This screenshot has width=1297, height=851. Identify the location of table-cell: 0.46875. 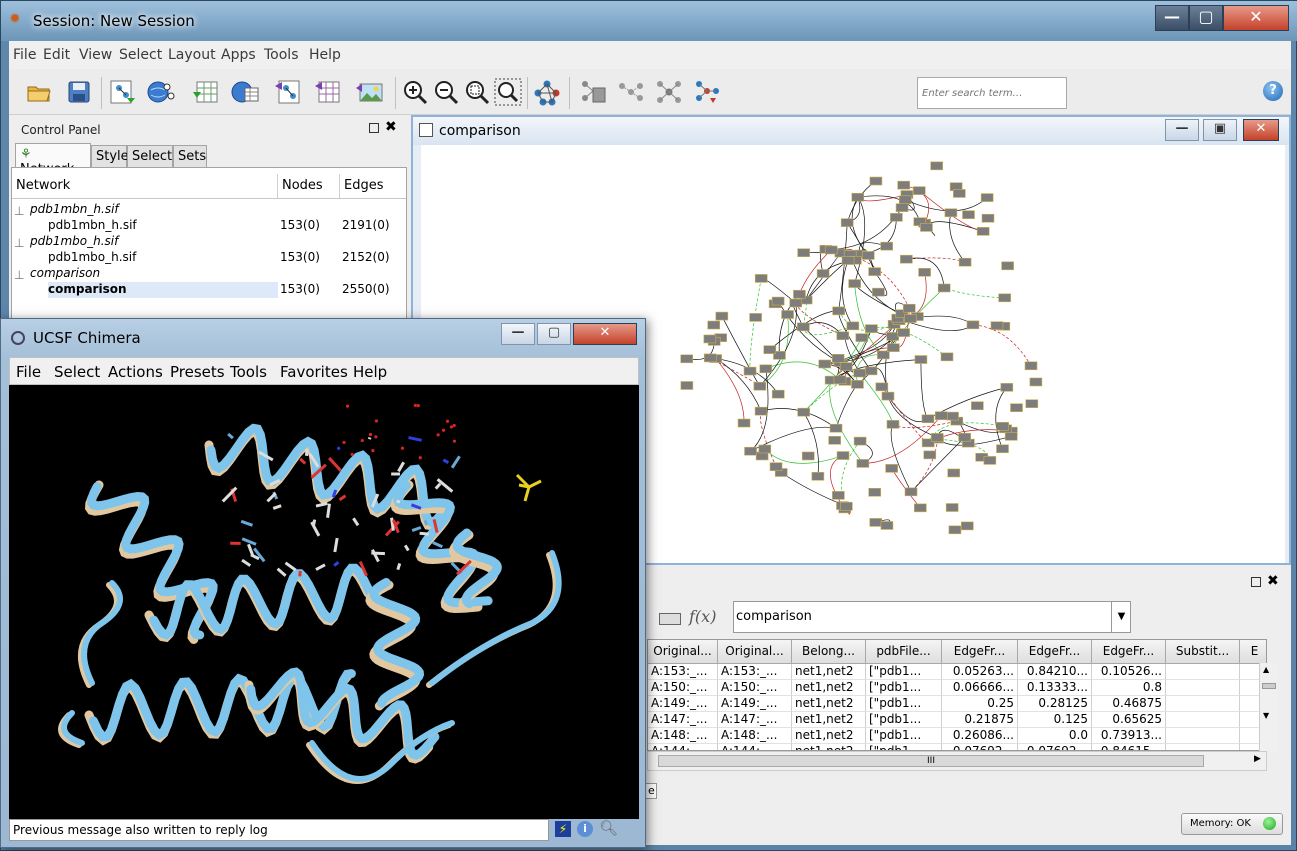
(1129, 704).